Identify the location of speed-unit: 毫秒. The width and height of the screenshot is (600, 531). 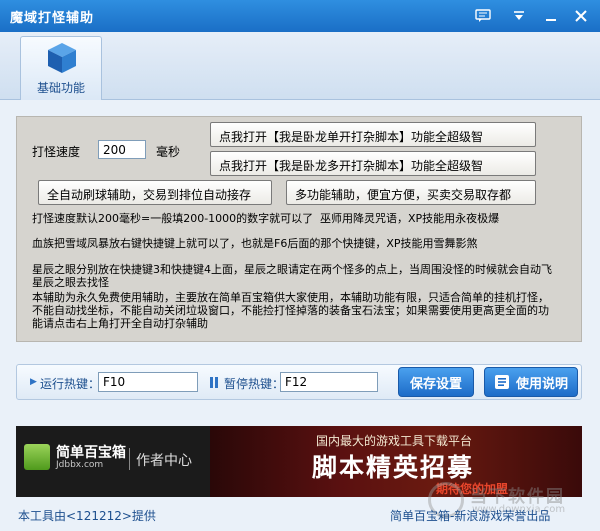
(168, 152).